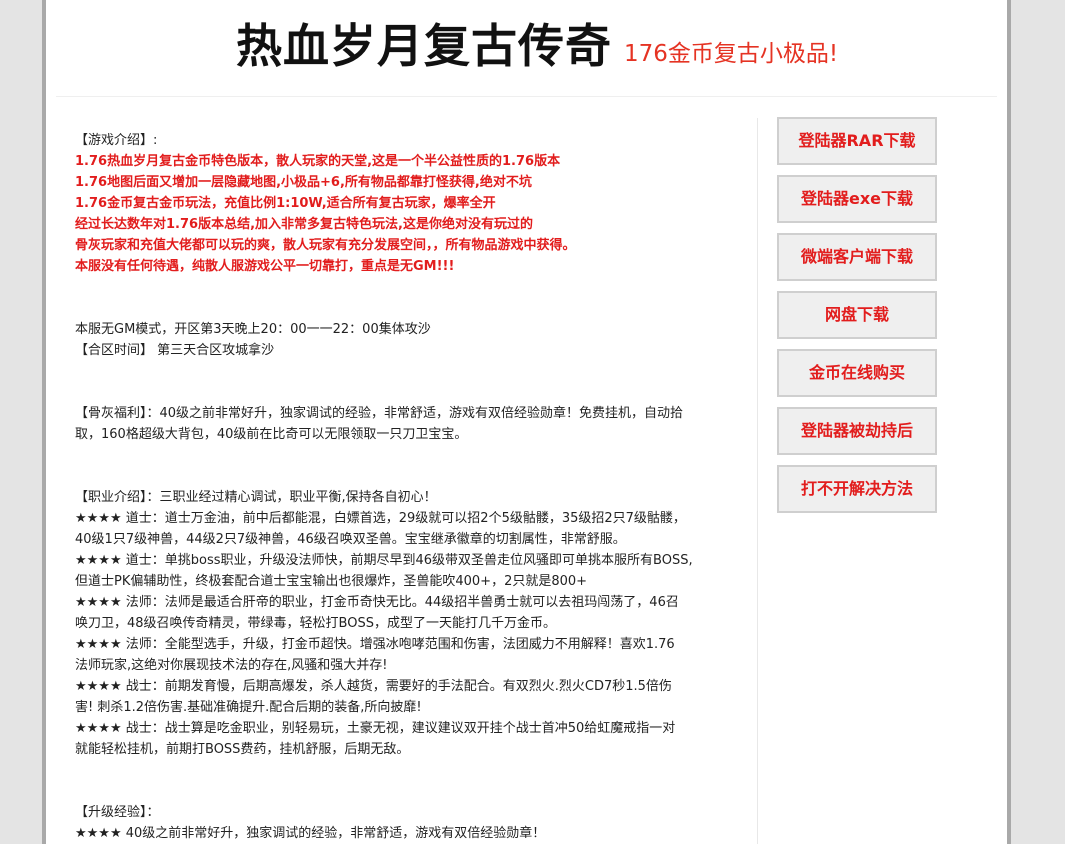 The image size is (1065, 844). Describe the element at coordinates (857, 199) in the screenshot. I see `launcher-exe-download-button: 登陆器exe下载` at that location.